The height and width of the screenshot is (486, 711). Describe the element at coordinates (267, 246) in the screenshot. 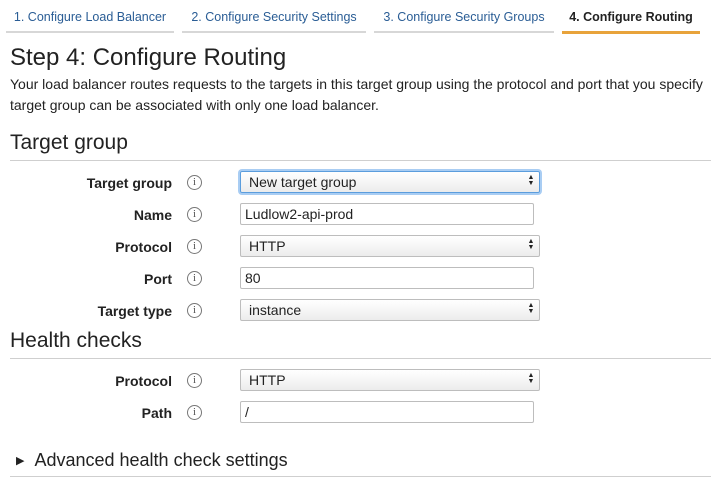

I see `protocol-select-value: HTTP` at that location.